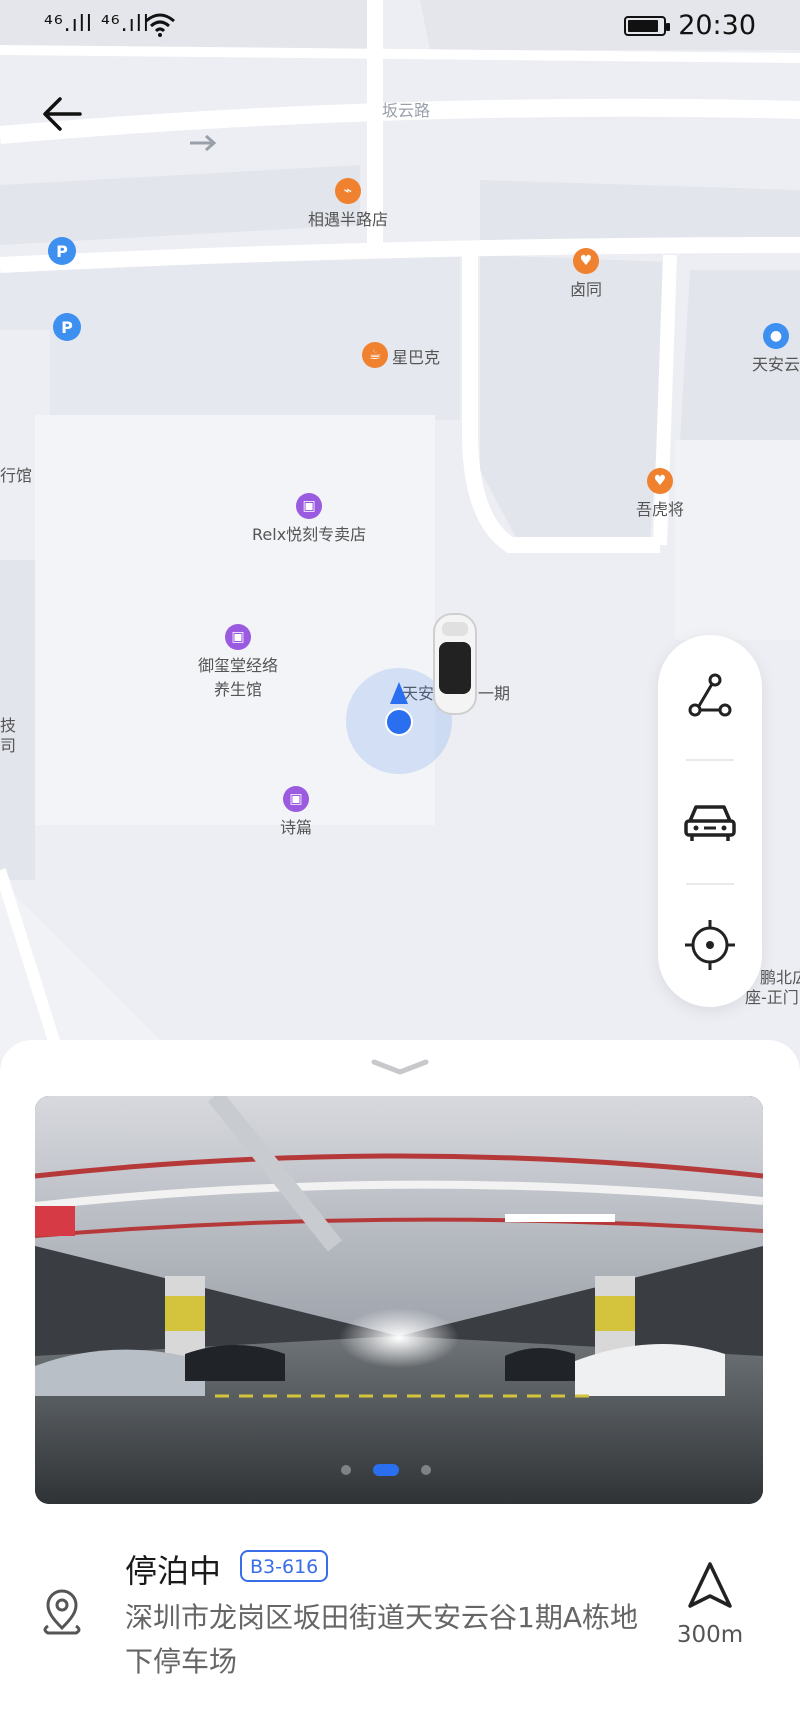  I want to click on arrow-left-icon, so click(62, 114).